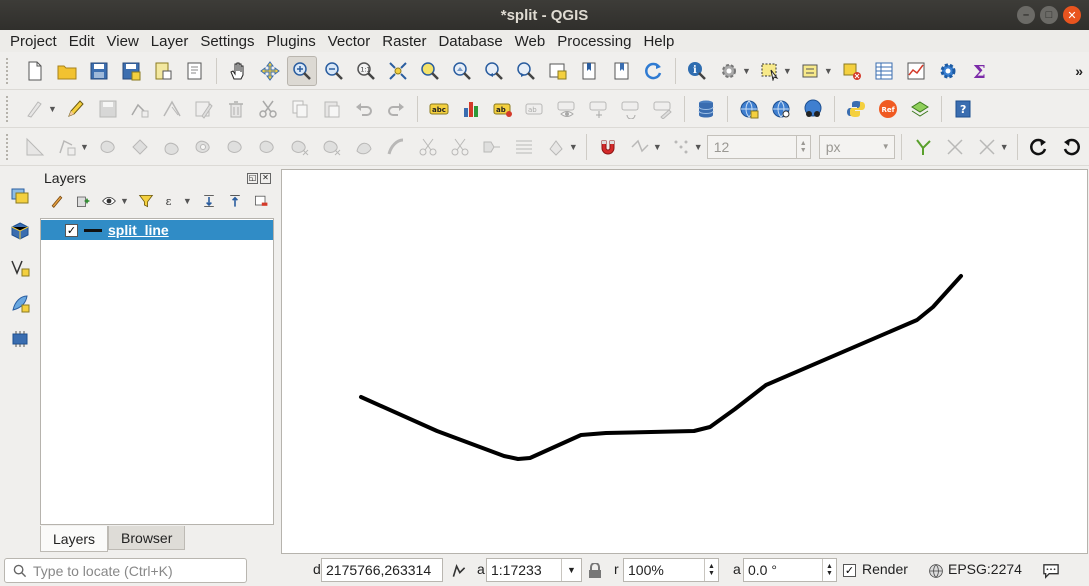 The image size is (1089, 586). Describe the element at coordinates (556, 147) in the screenshot. I see `rotate-point-symbols-button` at that location.